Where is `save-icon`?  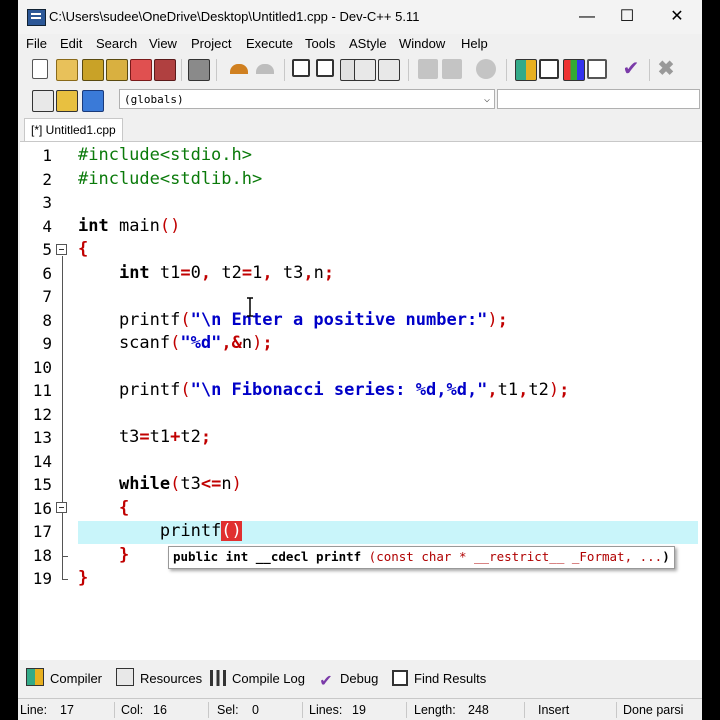 save-icon is located at coordinates (93, 70).